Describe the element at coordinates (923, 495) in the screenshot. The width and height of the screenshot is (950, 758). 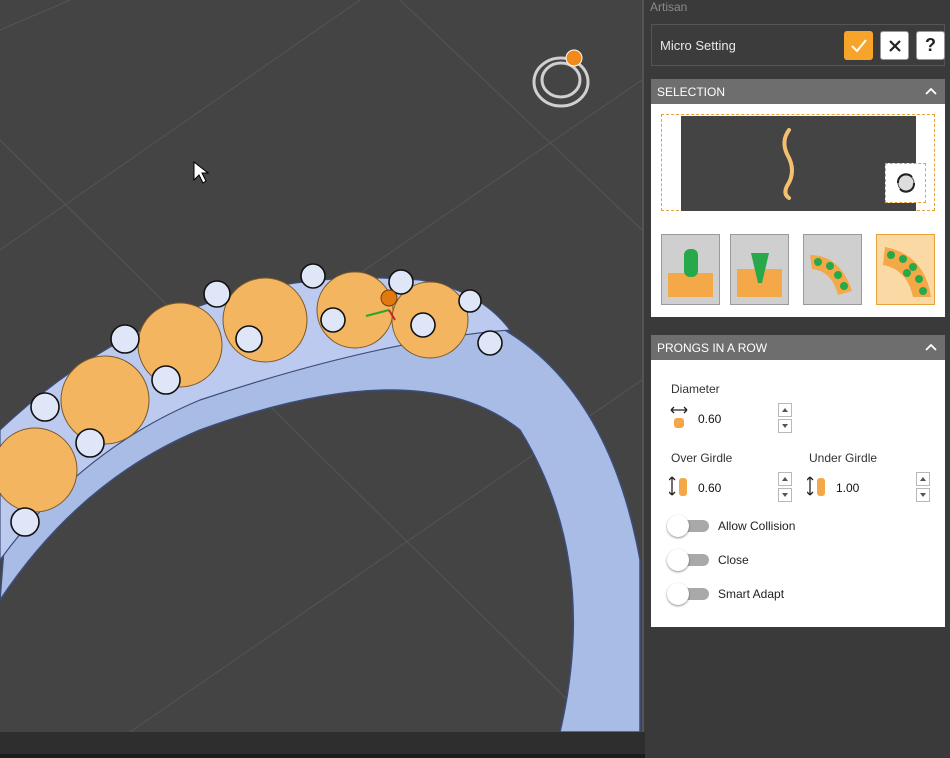
I see `under-girdle-decrement` at that location.